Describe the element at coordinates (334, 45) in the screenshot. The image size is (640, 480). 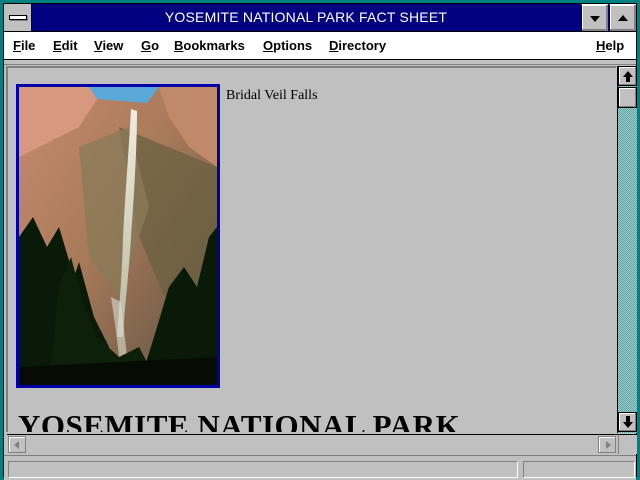
I see `menu-directory-mnemonic: D` at that location.